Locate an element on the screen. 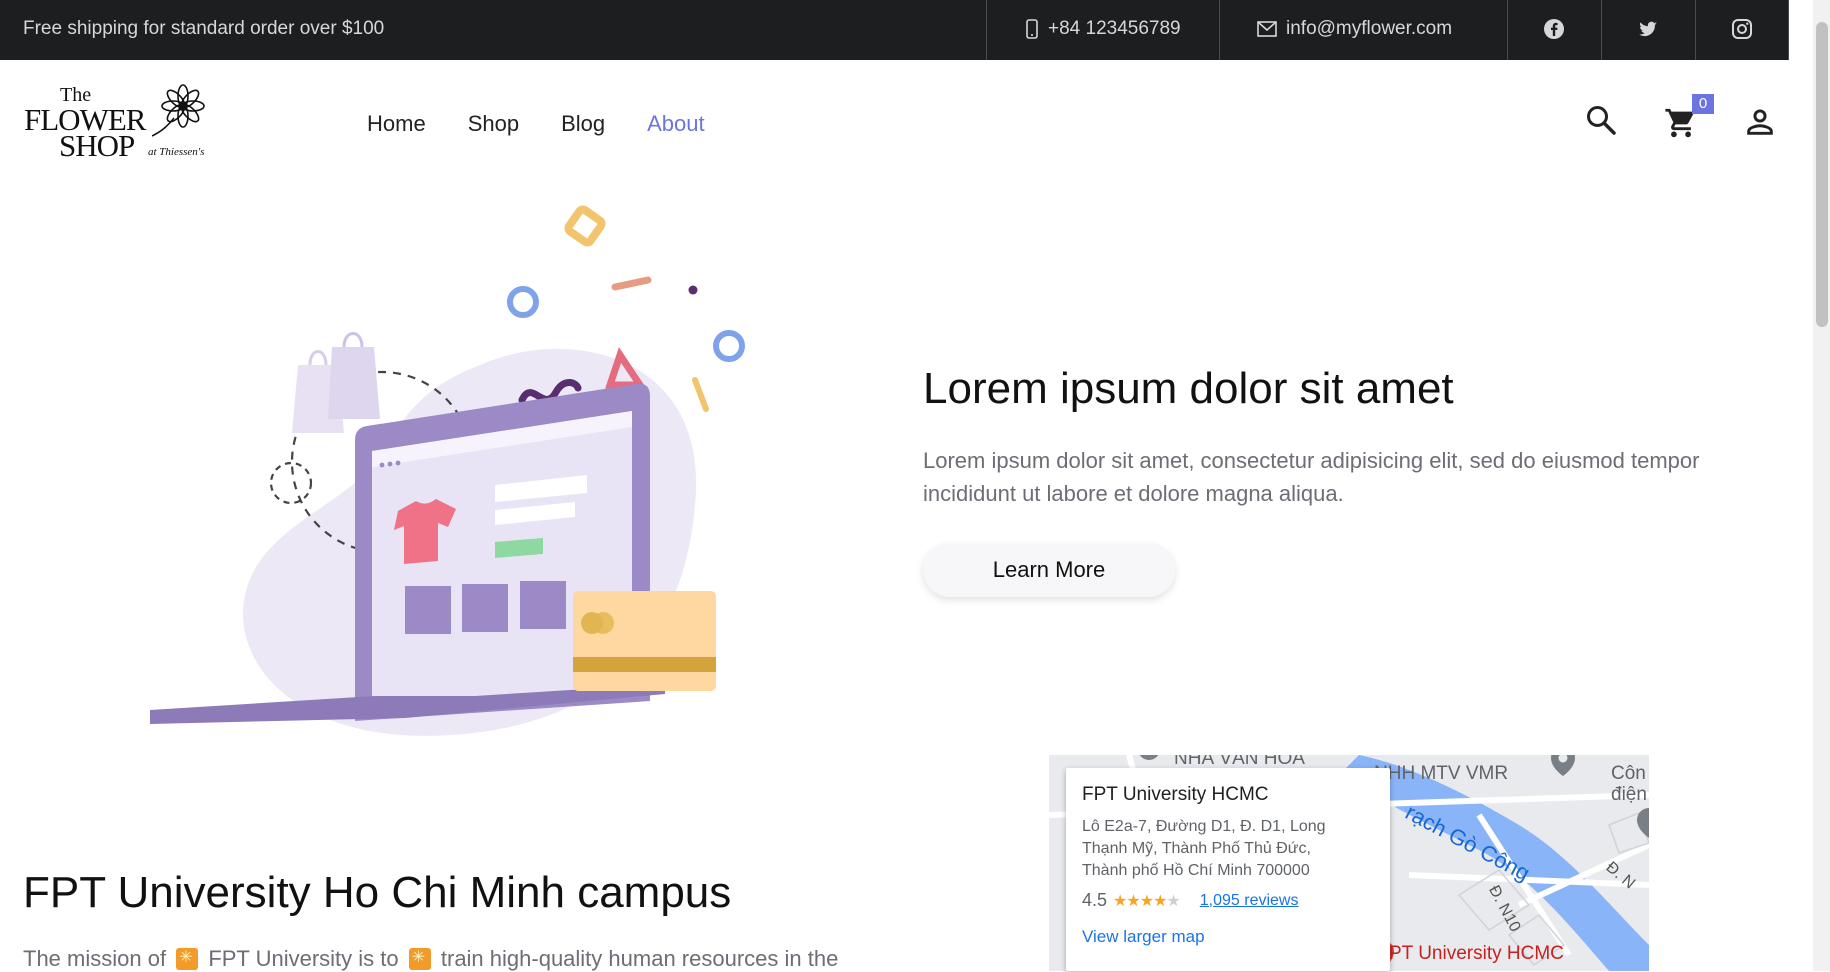 The width and height of the screenshot is (1830, 972). phone-contact: +84 123456789 is located at coordinates (1103, 29).